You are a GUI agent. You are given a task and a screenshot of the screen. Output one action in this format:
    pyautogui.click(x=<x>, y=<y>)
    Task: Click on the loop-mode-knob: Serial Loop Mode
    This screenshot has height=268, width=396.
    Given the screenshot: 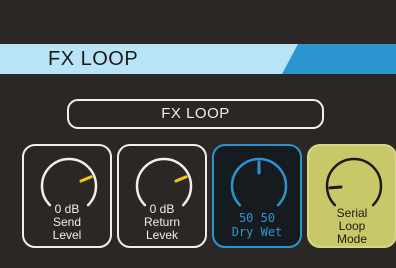 What is the action you would take?
    pyautogui.click(x=351, y=196)
    